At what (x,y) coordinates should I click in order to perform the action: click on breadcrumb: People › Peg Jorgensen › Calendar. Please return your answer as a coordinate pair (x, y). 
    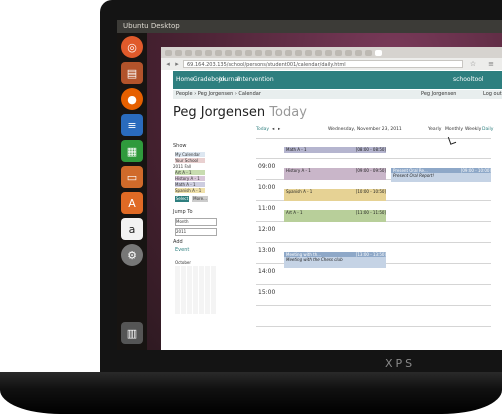
    Looking at the image, I should click on (218, 94).